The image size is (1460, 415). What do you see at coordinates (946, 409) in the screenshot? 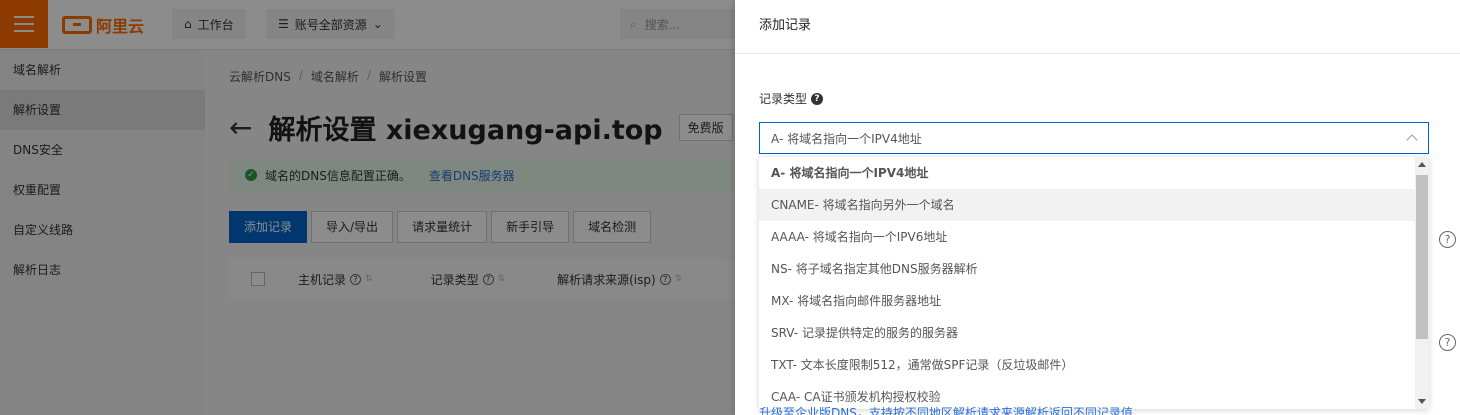
I see `upgrade-hint-link: 升级至企业版DNS，支持按不同地区解析请求来源解析返回不同记录值` at bounding box center [946, 409].